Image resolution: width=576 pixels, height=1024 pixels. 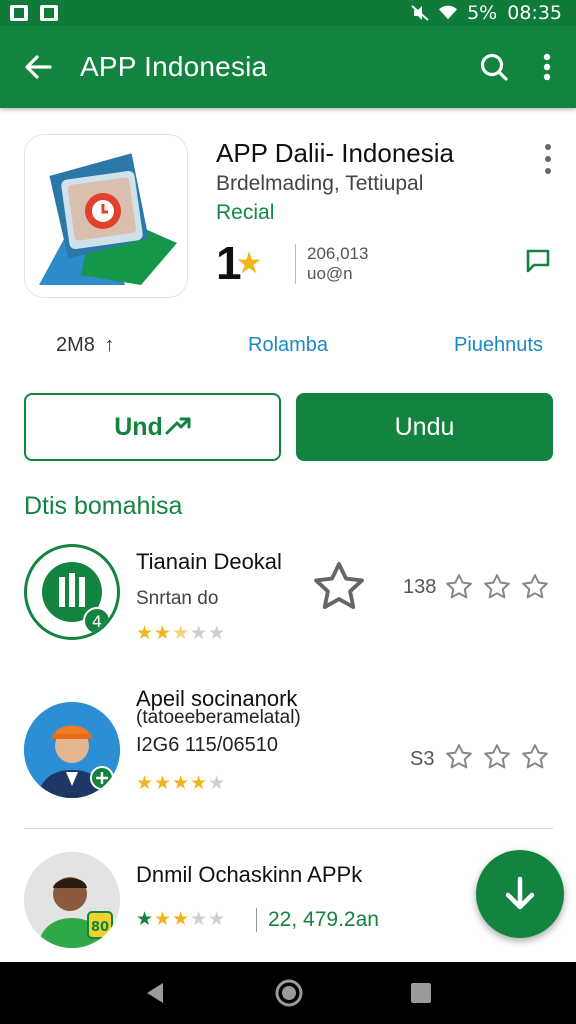 I want to click on install-button: Undu, so click(x=424, y=427).